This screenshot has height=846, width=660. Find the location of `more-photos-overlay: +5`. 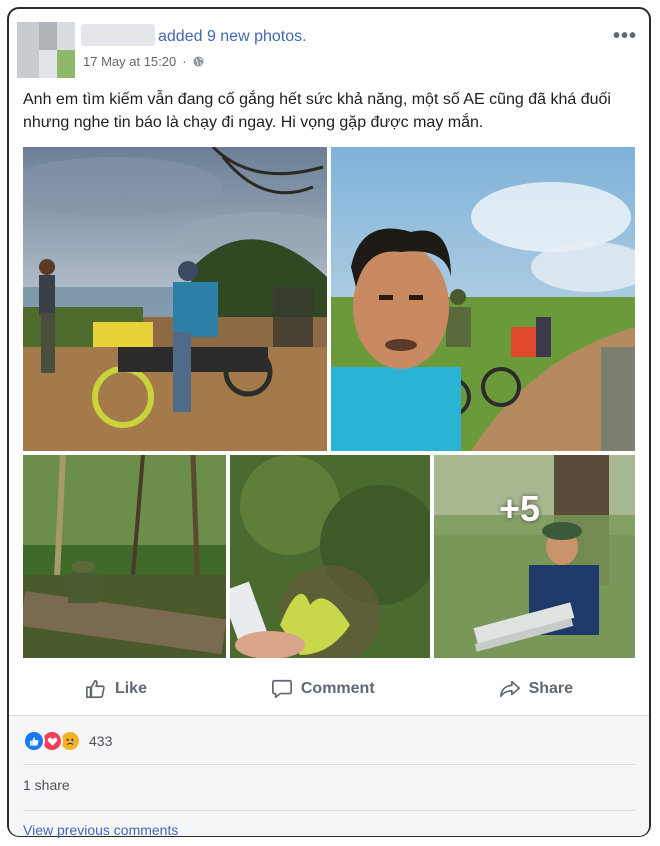

more-photos-overlay: +5 is located at coordinates (534, 556).